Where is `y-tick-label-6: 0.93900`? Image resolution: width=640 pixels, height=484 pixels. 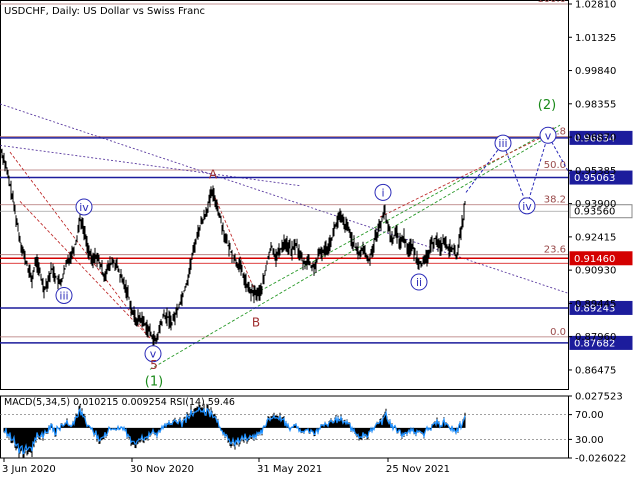 y-tick-label-6: 0.93900 is located at coordinates (595, 204).